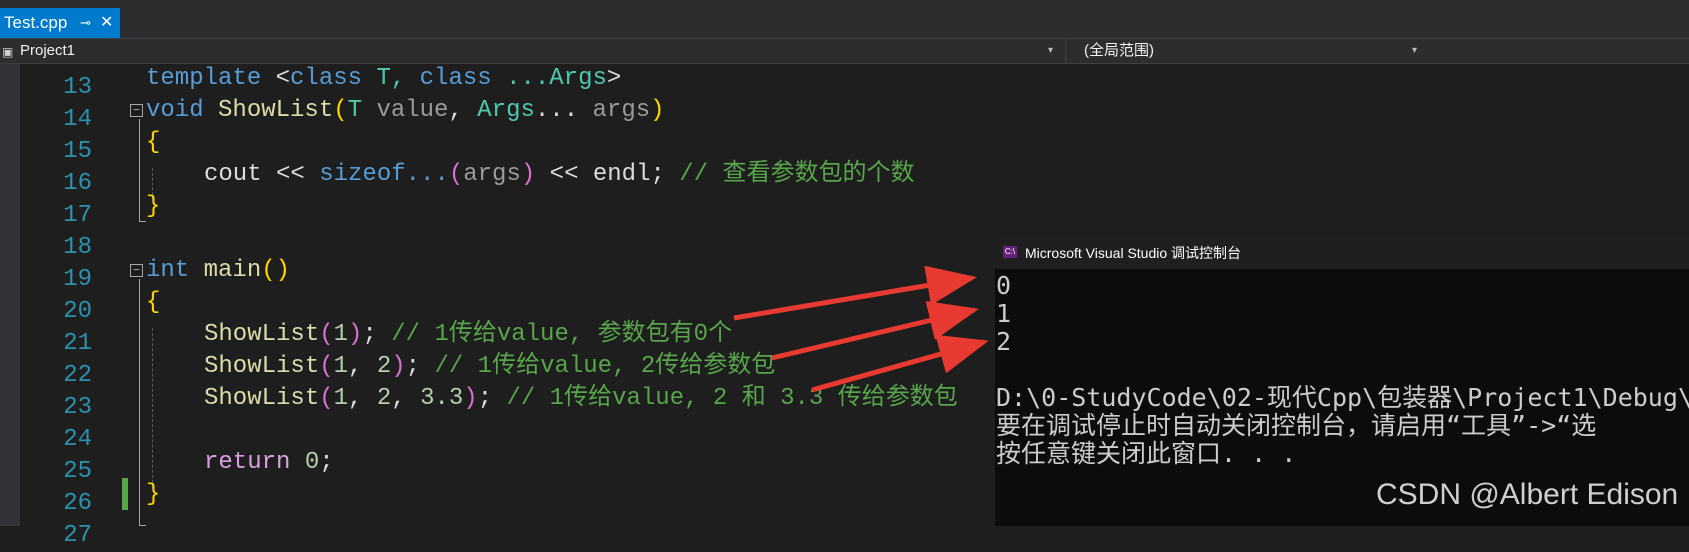 Image resolution: width=1689 pixels, height=552 pixels. I want to click on watermark: CSDN @Albert Edison, so click(1527, 494).